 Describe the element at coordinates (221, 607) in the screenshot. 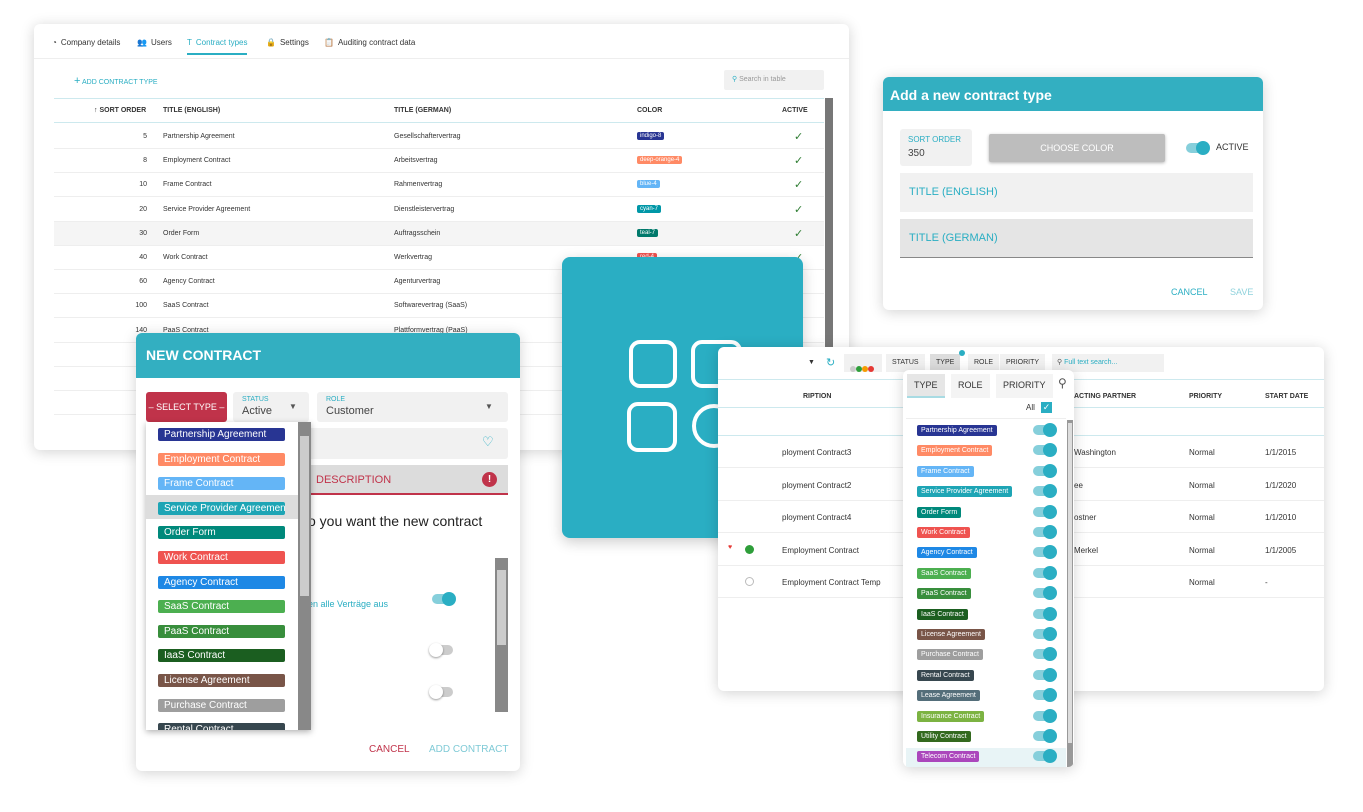

I see `type-option: SaaS Contract` at that location.